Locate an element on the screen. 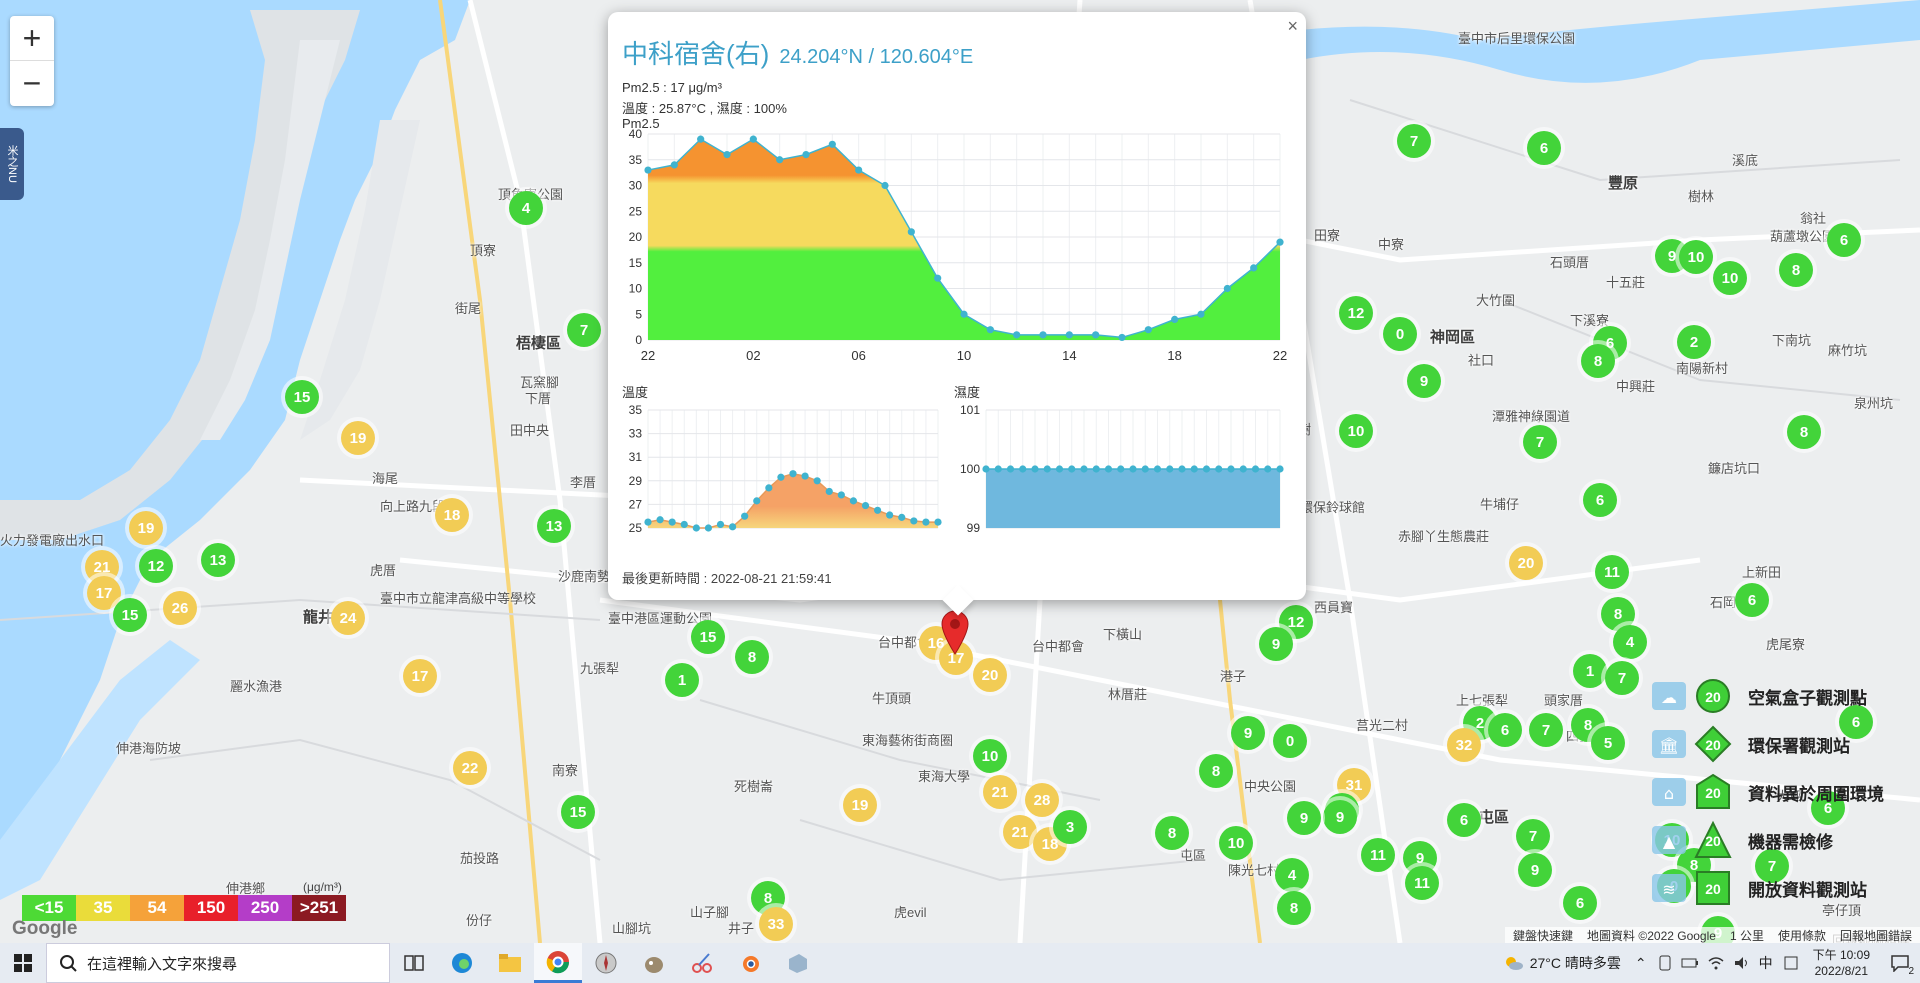  zoom-out-button: − is located at coordinates (32, 83).